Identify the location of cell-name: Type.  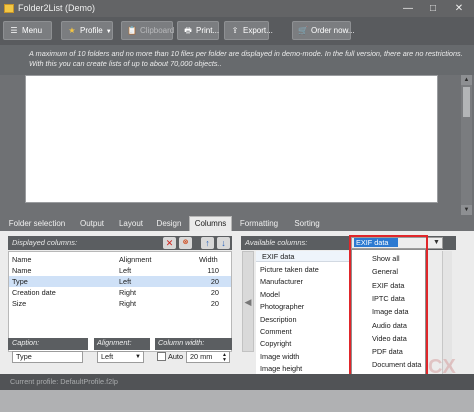
(20, 281).